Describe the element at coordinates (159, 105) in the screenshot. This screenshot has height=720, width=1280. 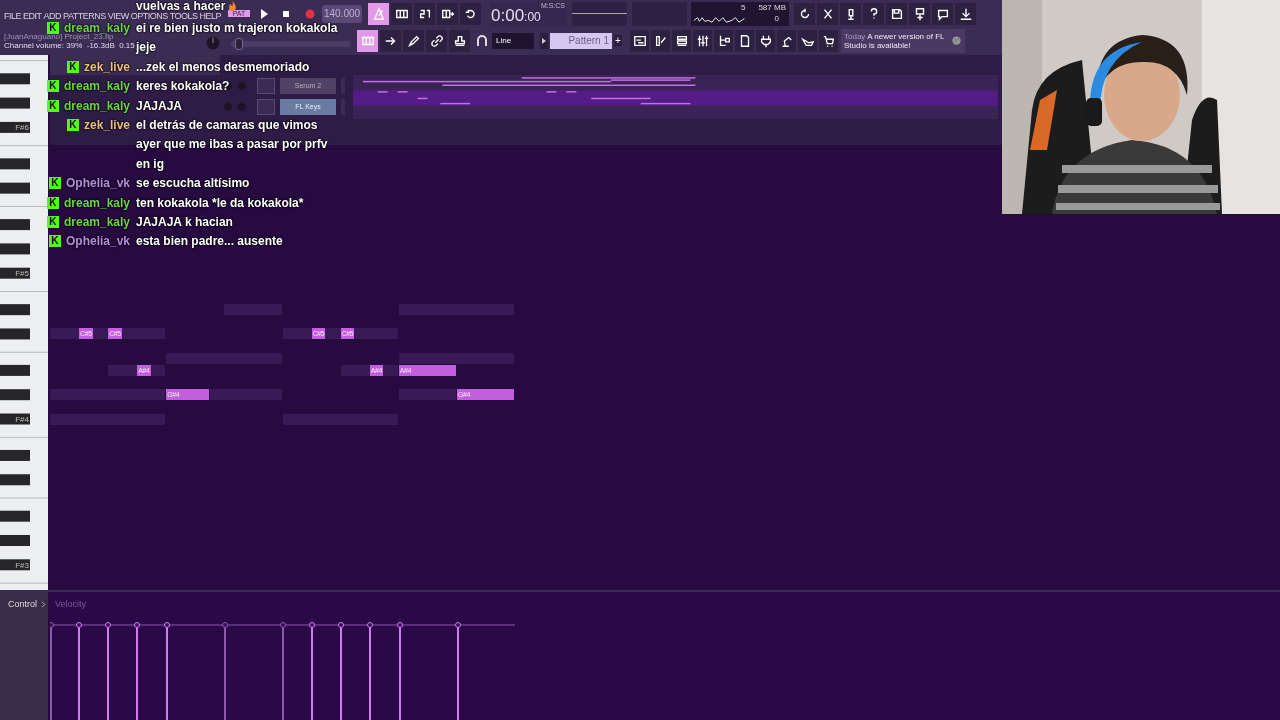
I see `chat-message: JAJAJA` at that location.